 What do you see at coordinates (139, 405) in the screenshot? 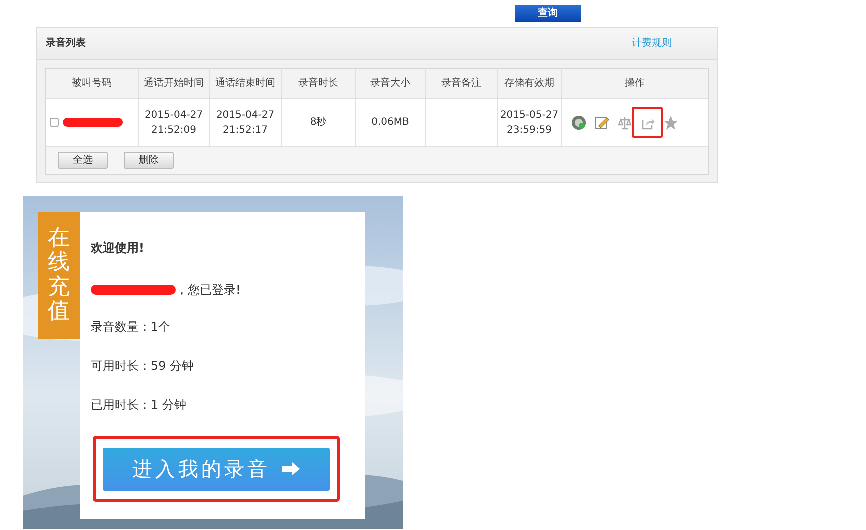
I see `stat-text: 已用时长：1 分钟` at bounding box center [139, 405].